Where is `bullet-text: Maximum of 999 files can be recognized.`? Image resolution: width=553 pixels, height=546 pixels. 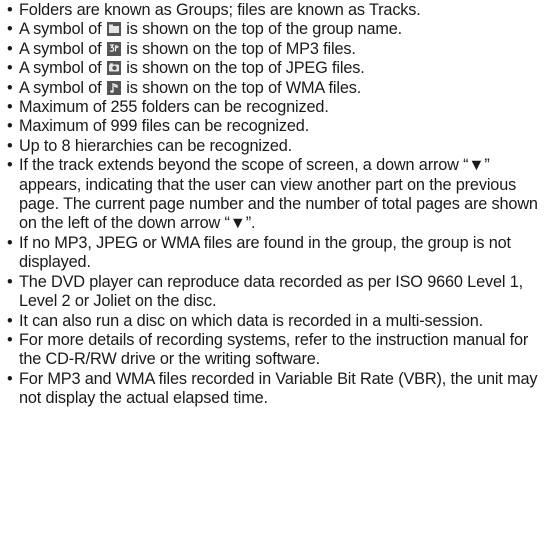
bullet-text: Maximum of 999 files can be recognized. is located at coordinates (164, 126).